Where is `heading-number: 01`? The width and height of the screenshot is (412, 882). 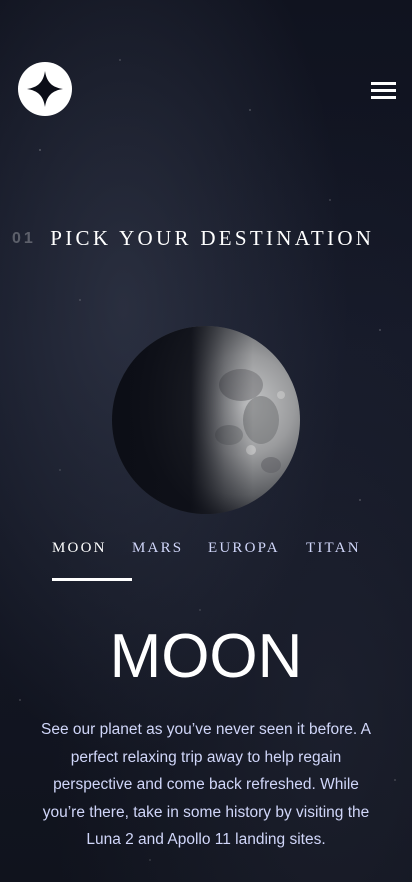
heading-number: 01 is located at coordinates (24, 238).